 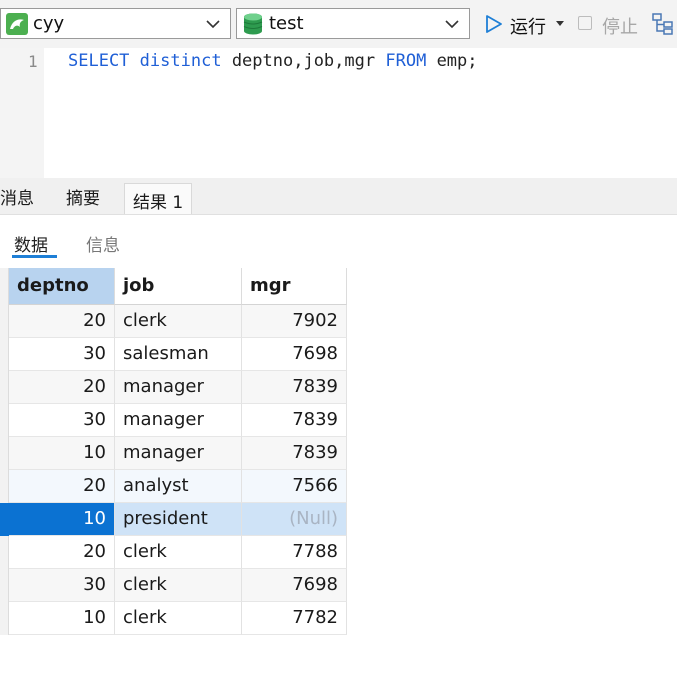 What do you see at coordinates (34, 256) in the screenshot?
I see `active-tab-indicator` at bounding box center [34, 256].